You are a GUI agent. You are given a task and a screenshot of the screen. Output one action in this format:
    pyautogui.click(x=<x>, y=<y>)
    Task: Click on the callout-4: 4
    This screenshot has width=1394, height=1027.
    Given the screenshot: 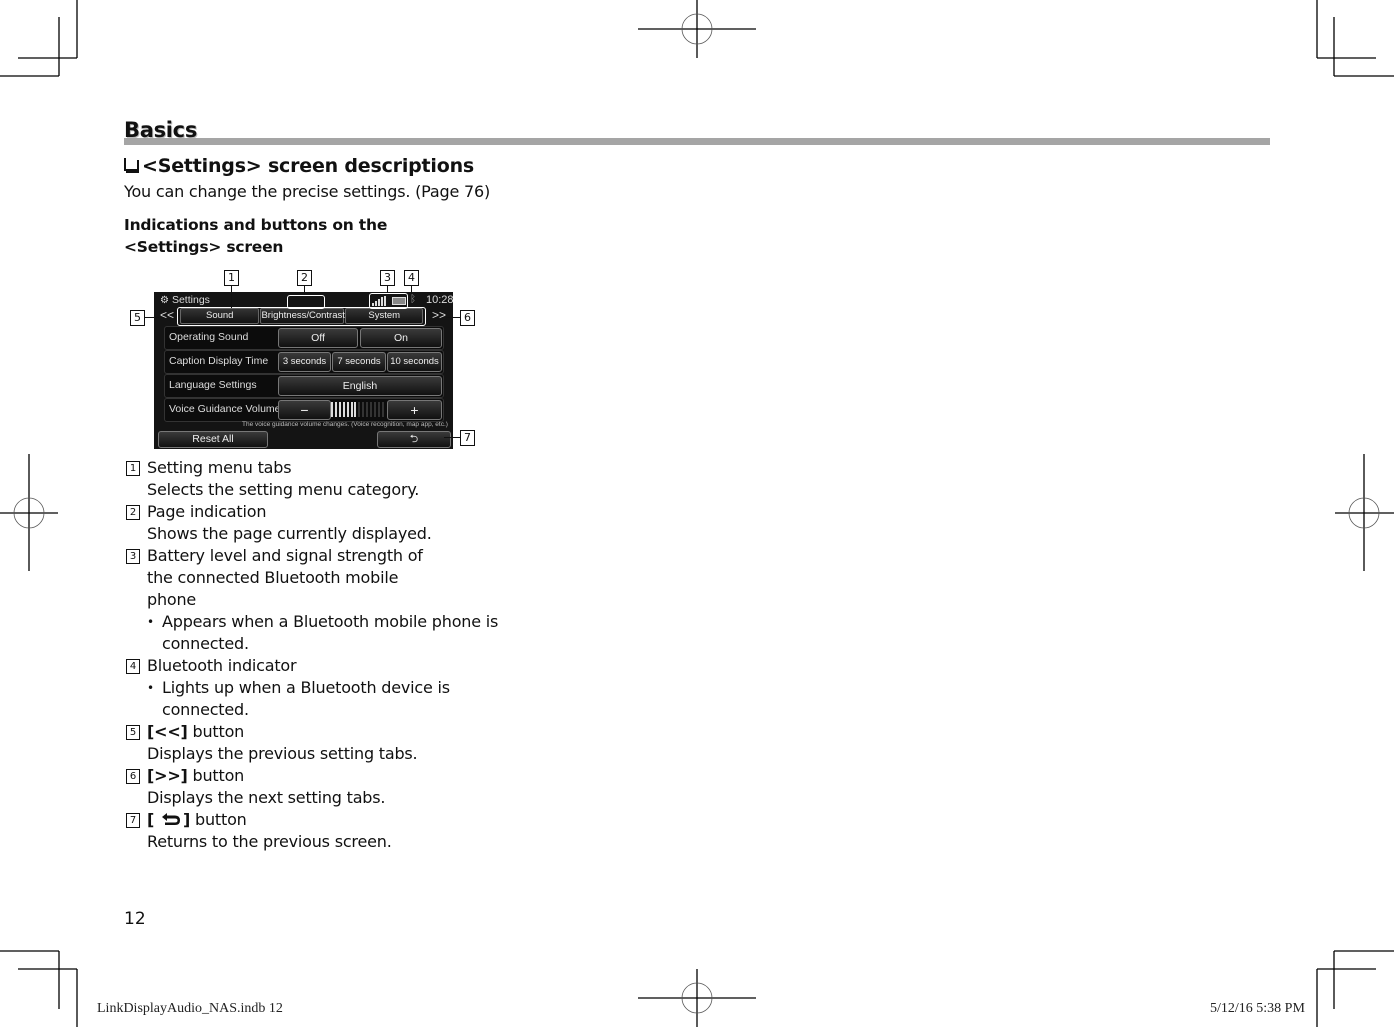 What is the action you would take?
    pyautogui.click(x=411, y=278)
    